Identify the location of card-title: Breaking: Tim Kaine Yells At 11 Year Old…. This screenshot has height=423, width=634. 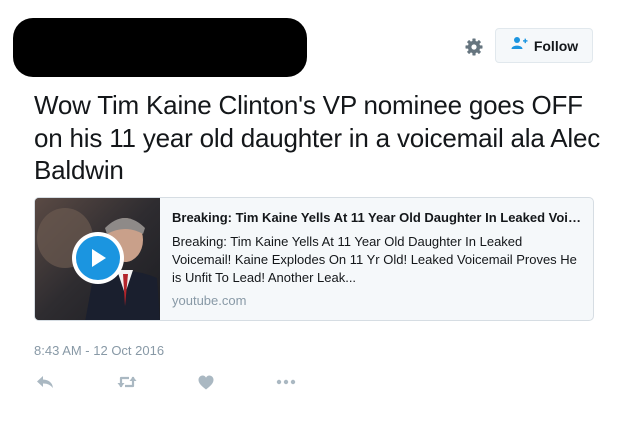
(377, 217).